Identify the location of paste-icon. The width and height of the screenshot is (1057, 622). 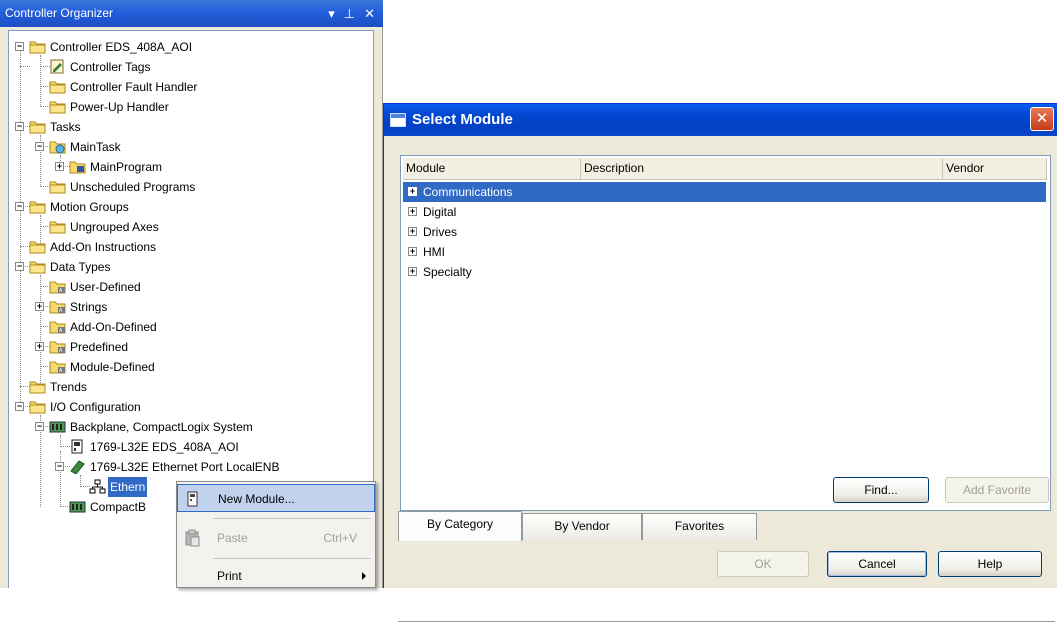
(192, 538).